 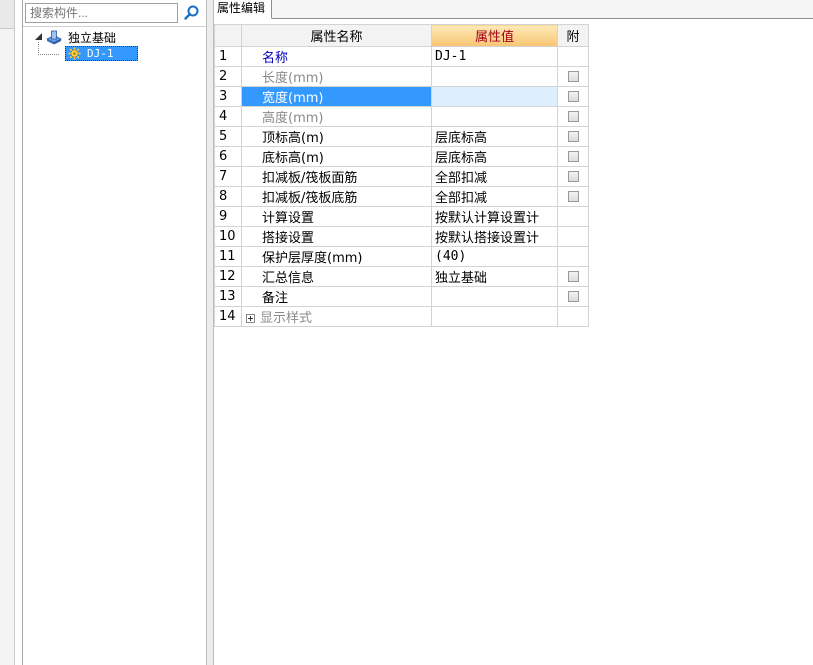 I want to click on property-name-label: 底标高(m), so click(x=293, y=158).